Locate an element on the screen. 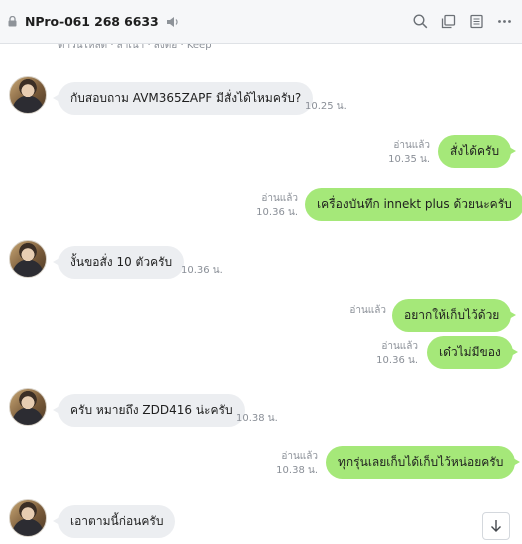 The height and width of the screenshot is (544, 522). previous-message-actions: ดาวน์โหลด · สำเนา · ส่งต่อ · Keep is located at coordinates (135, 48).